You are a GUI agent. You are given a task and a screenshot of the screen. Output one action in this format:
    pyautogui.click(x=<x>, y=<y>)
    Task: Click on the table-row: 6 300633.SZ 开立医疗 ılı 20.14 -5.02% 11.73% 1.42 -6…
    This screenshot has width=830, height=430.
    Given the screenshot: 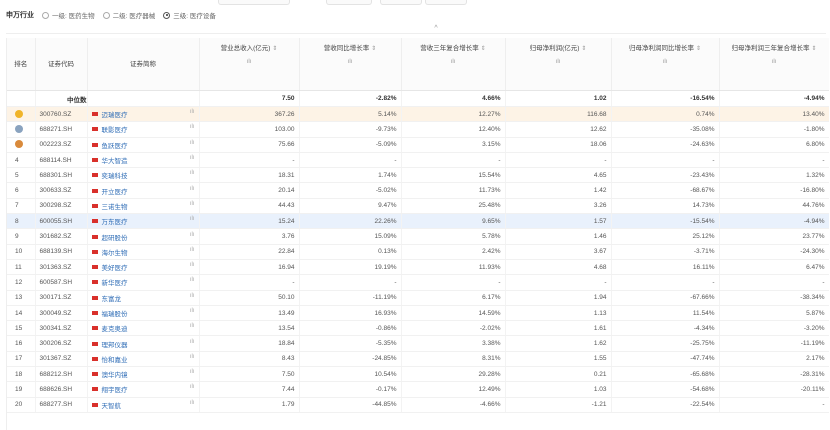 What is the action you would take?
    pyautogui.click(x=418, y=190)
    